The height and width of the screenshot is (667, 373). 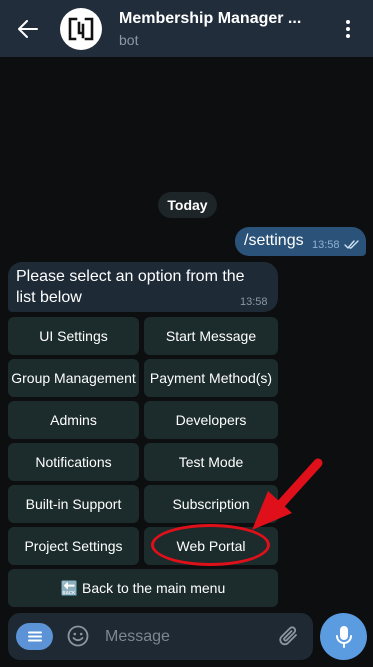 I want to click on chat-header: Membership Manager ... bot, so click(x=186, y=28).